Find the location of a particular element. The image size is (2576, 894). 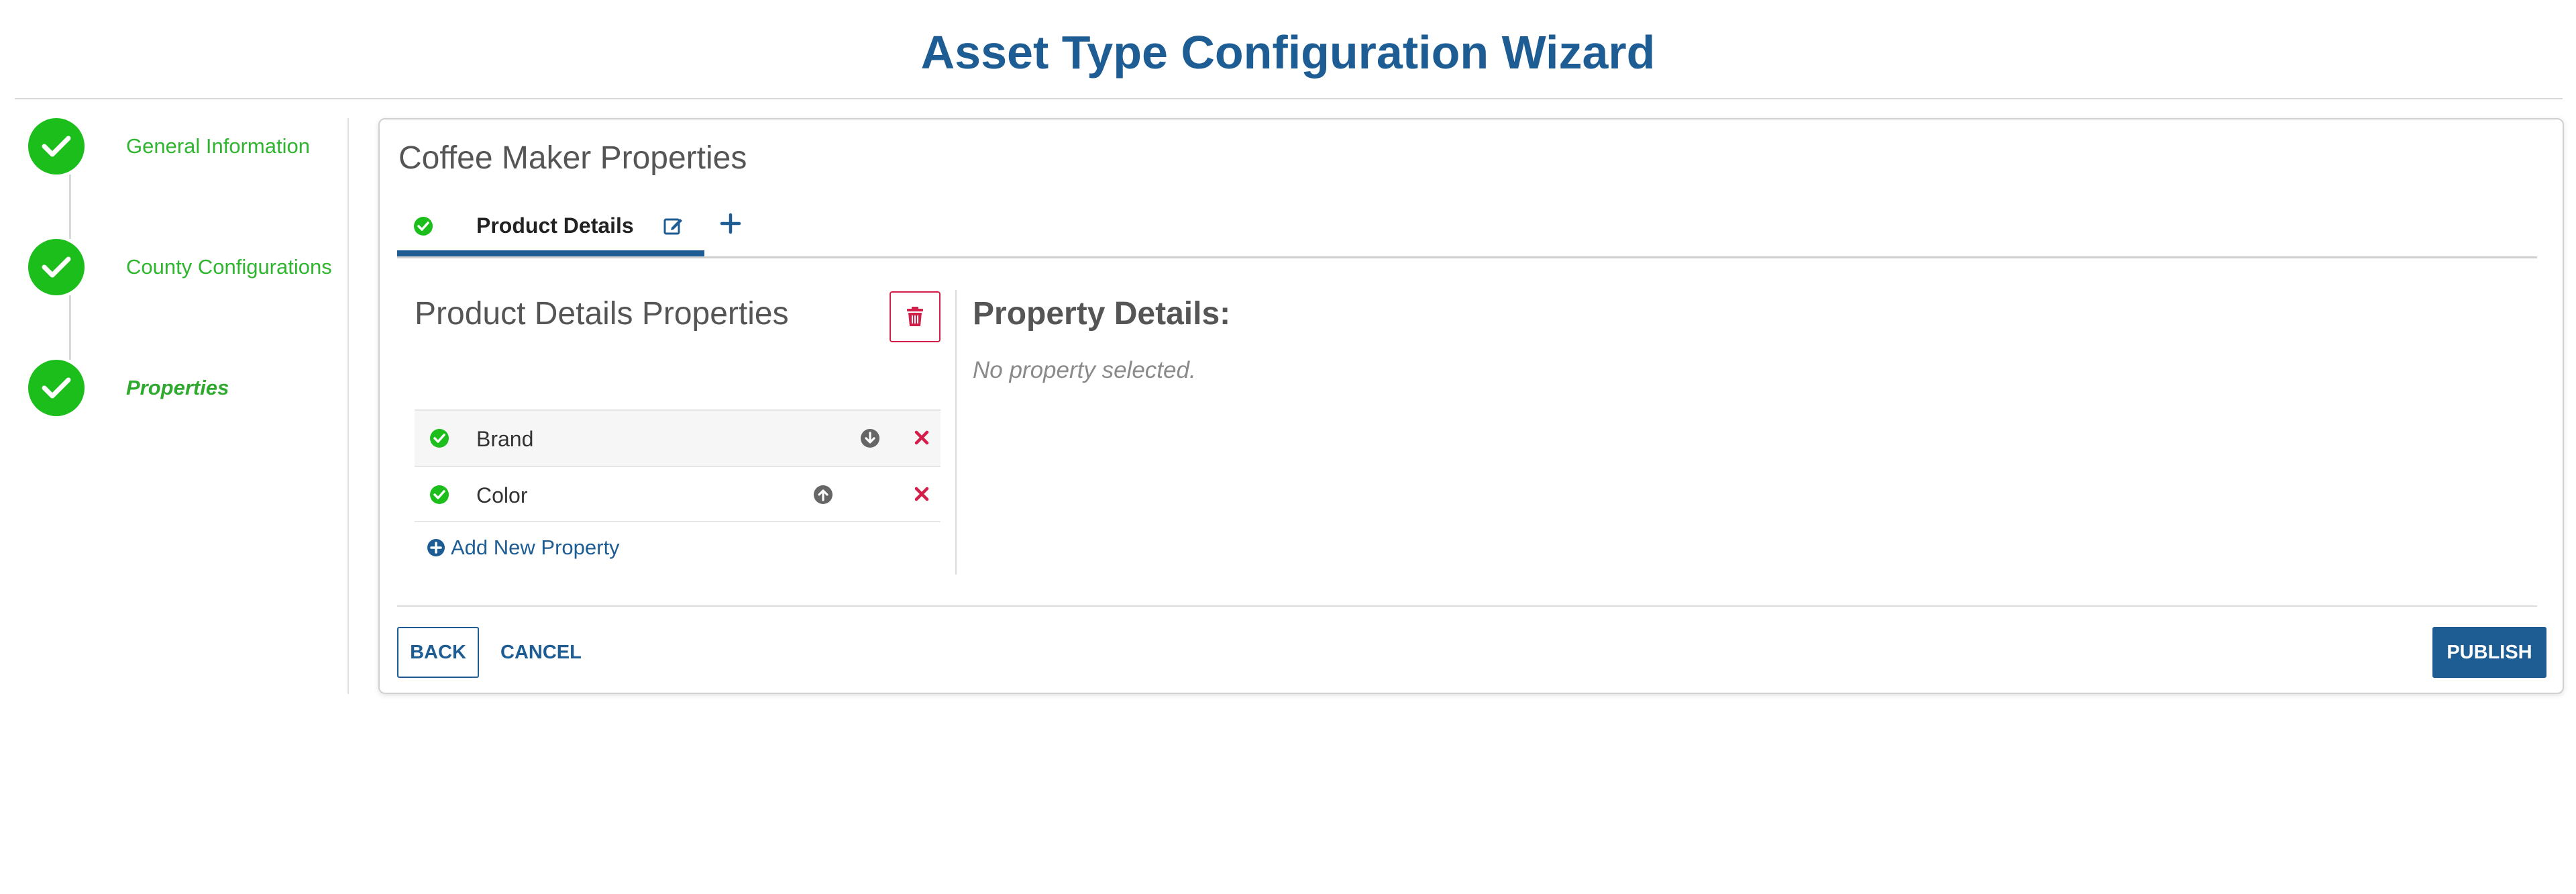

cancel-button: CANCEL is located at coordinates (541, 652).